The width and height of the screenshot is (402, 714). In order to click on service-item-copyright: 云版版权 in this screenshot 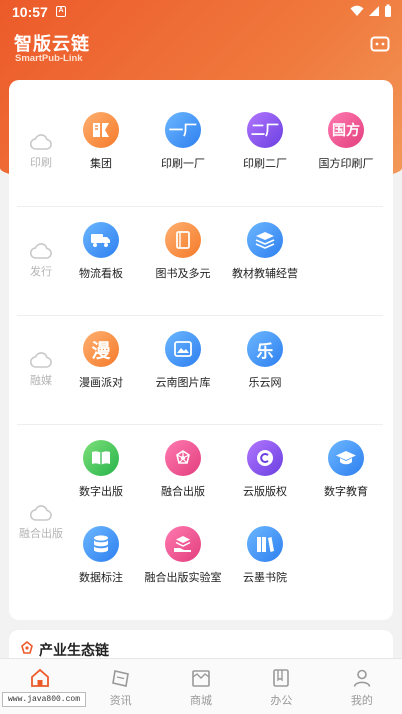, I will do `click(265, 469)`.